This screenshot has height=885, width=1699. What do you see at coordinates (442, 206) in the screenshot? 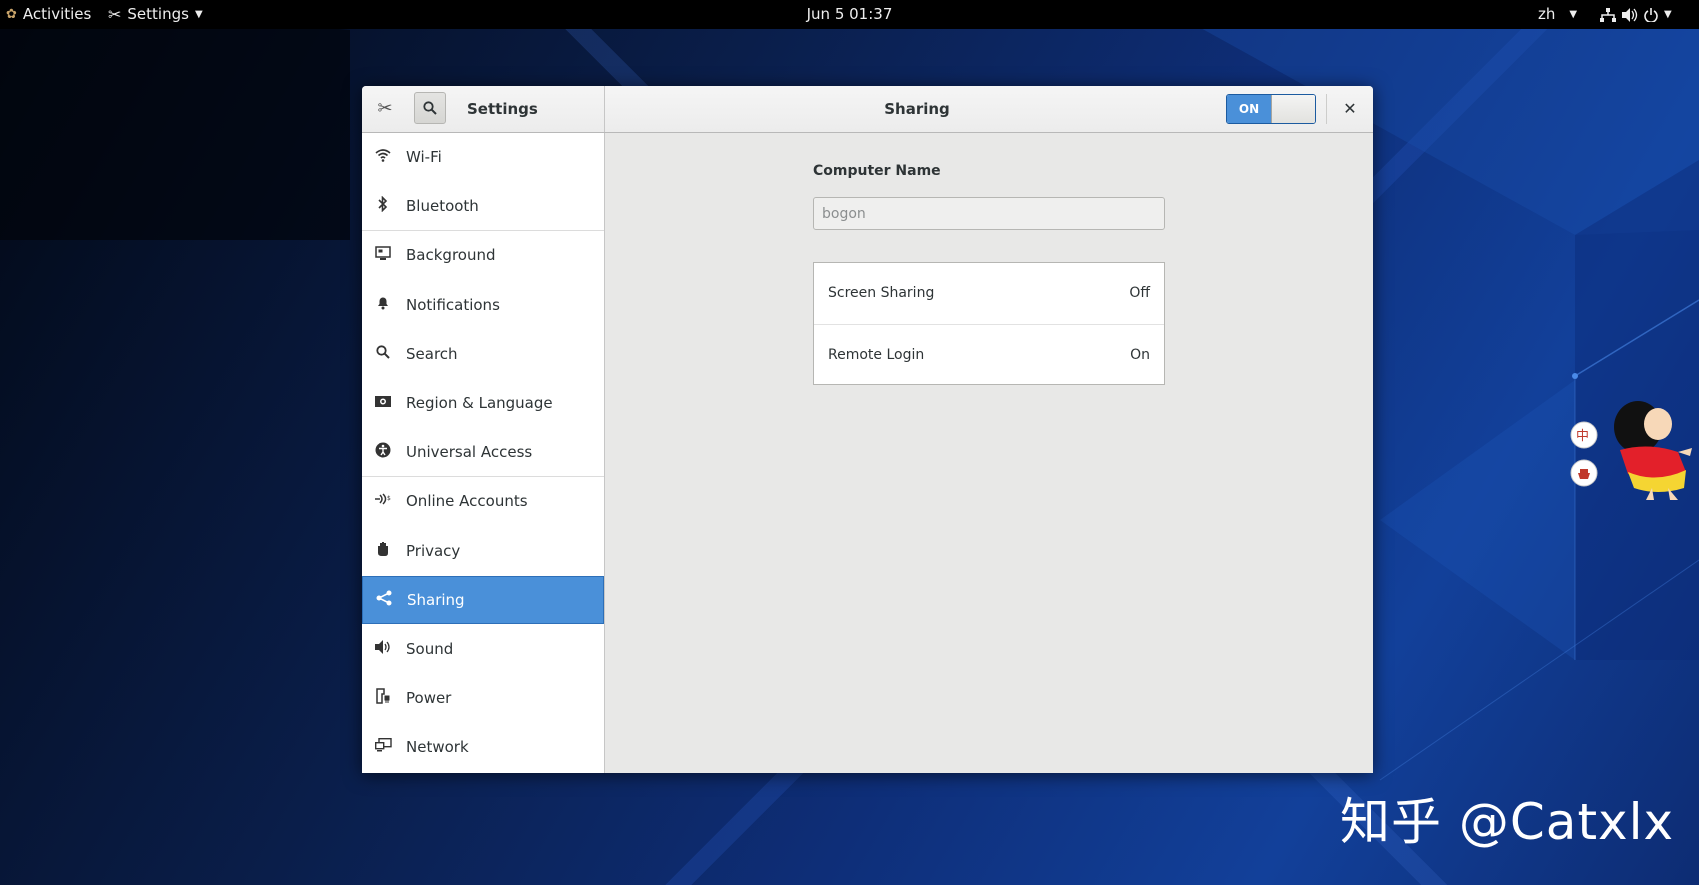
I see `sidebar-item-label: Bluetooth` at bounding box center [442, 206].